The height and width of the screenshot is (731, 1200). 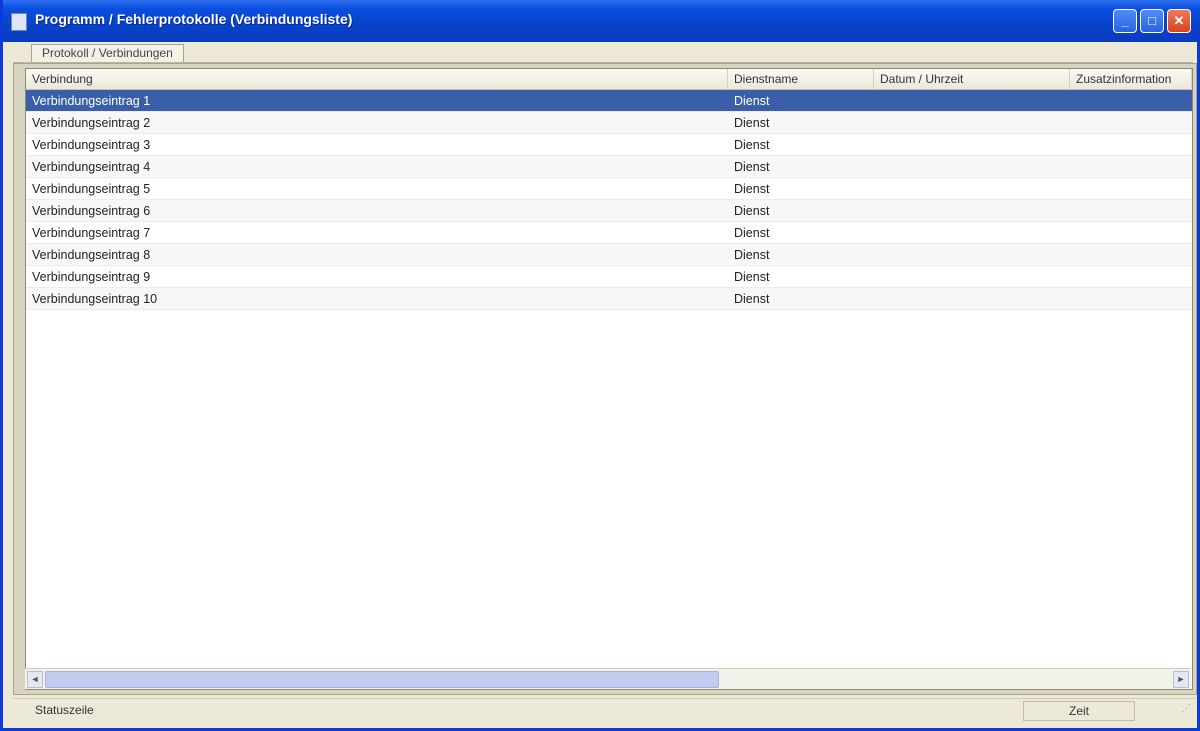 I want to click on close-button: ✕, so click(x=1179, y=21).